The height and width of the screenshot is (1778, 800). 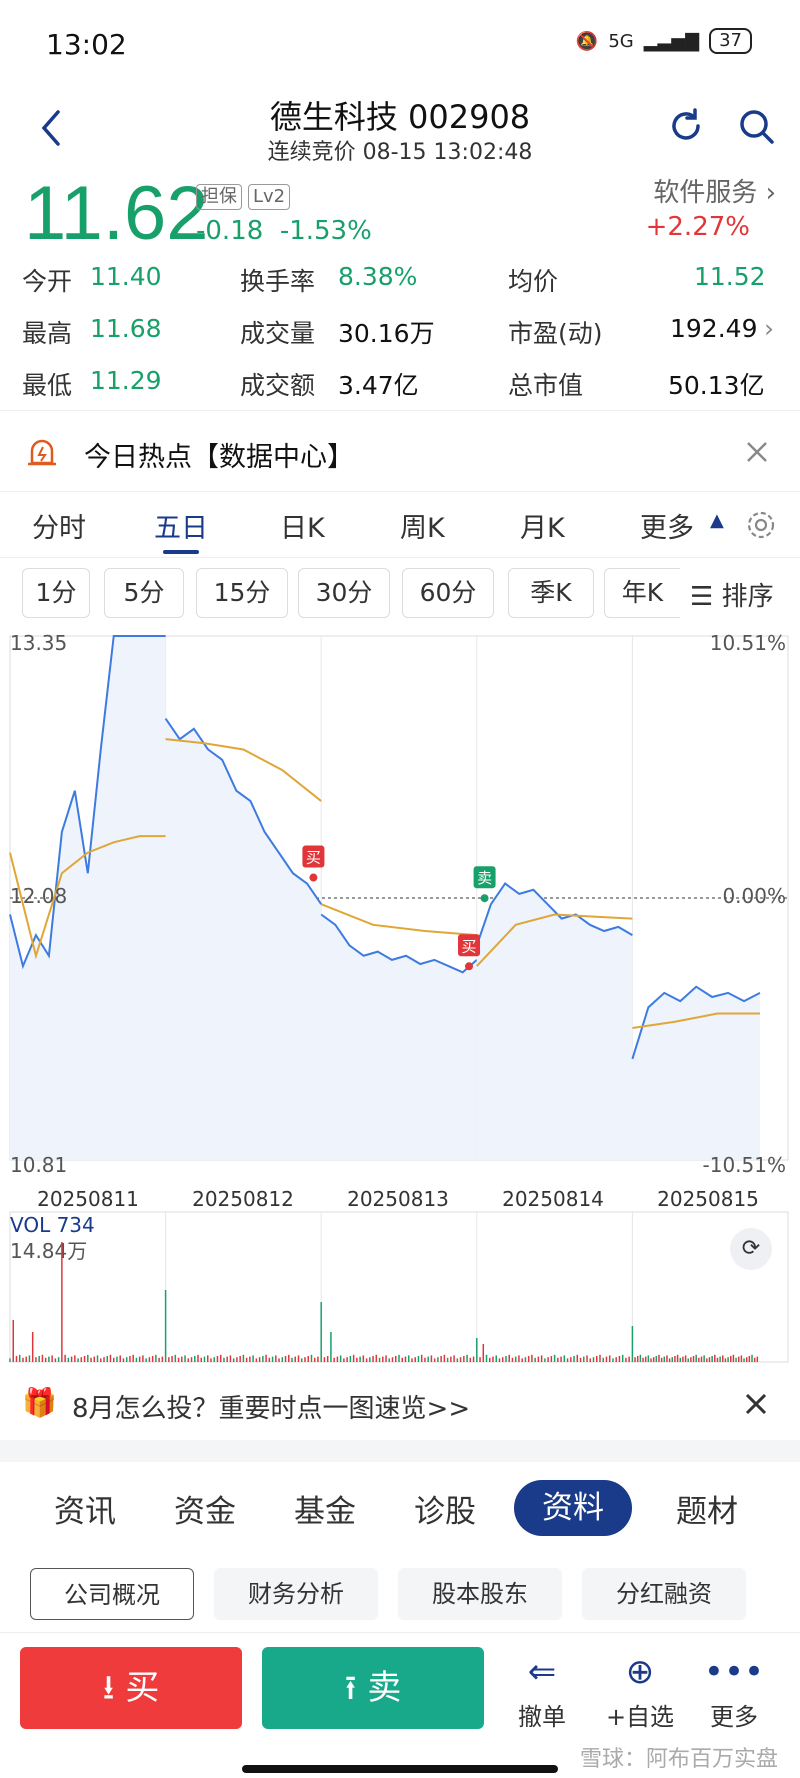 I want to click on search-icon, so click(x=756, y=126).